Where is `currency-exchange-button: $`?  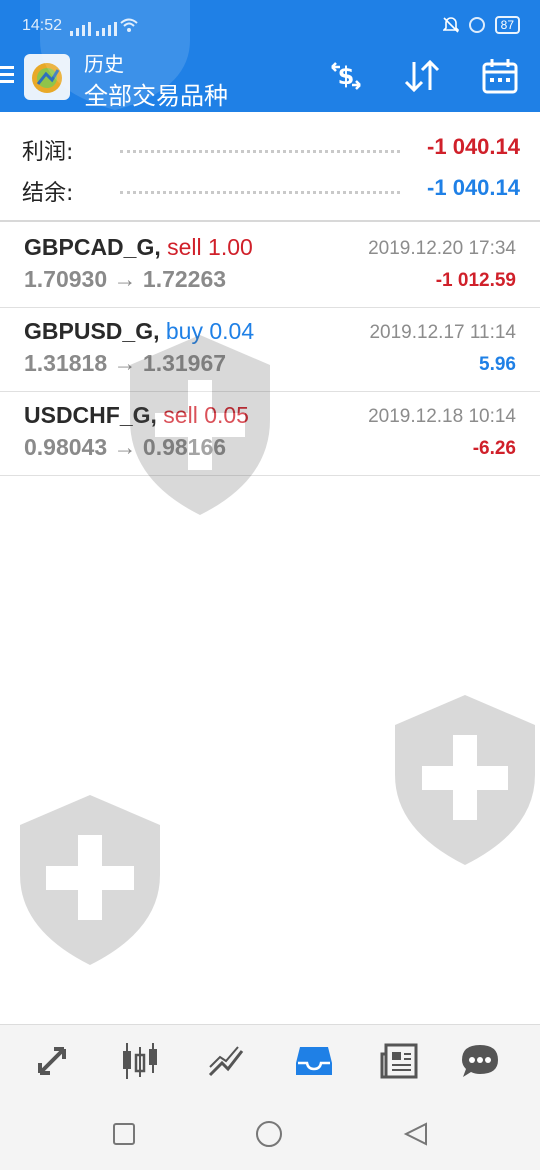
currency-exchange-button: $ is located at coordinates (346, 76).